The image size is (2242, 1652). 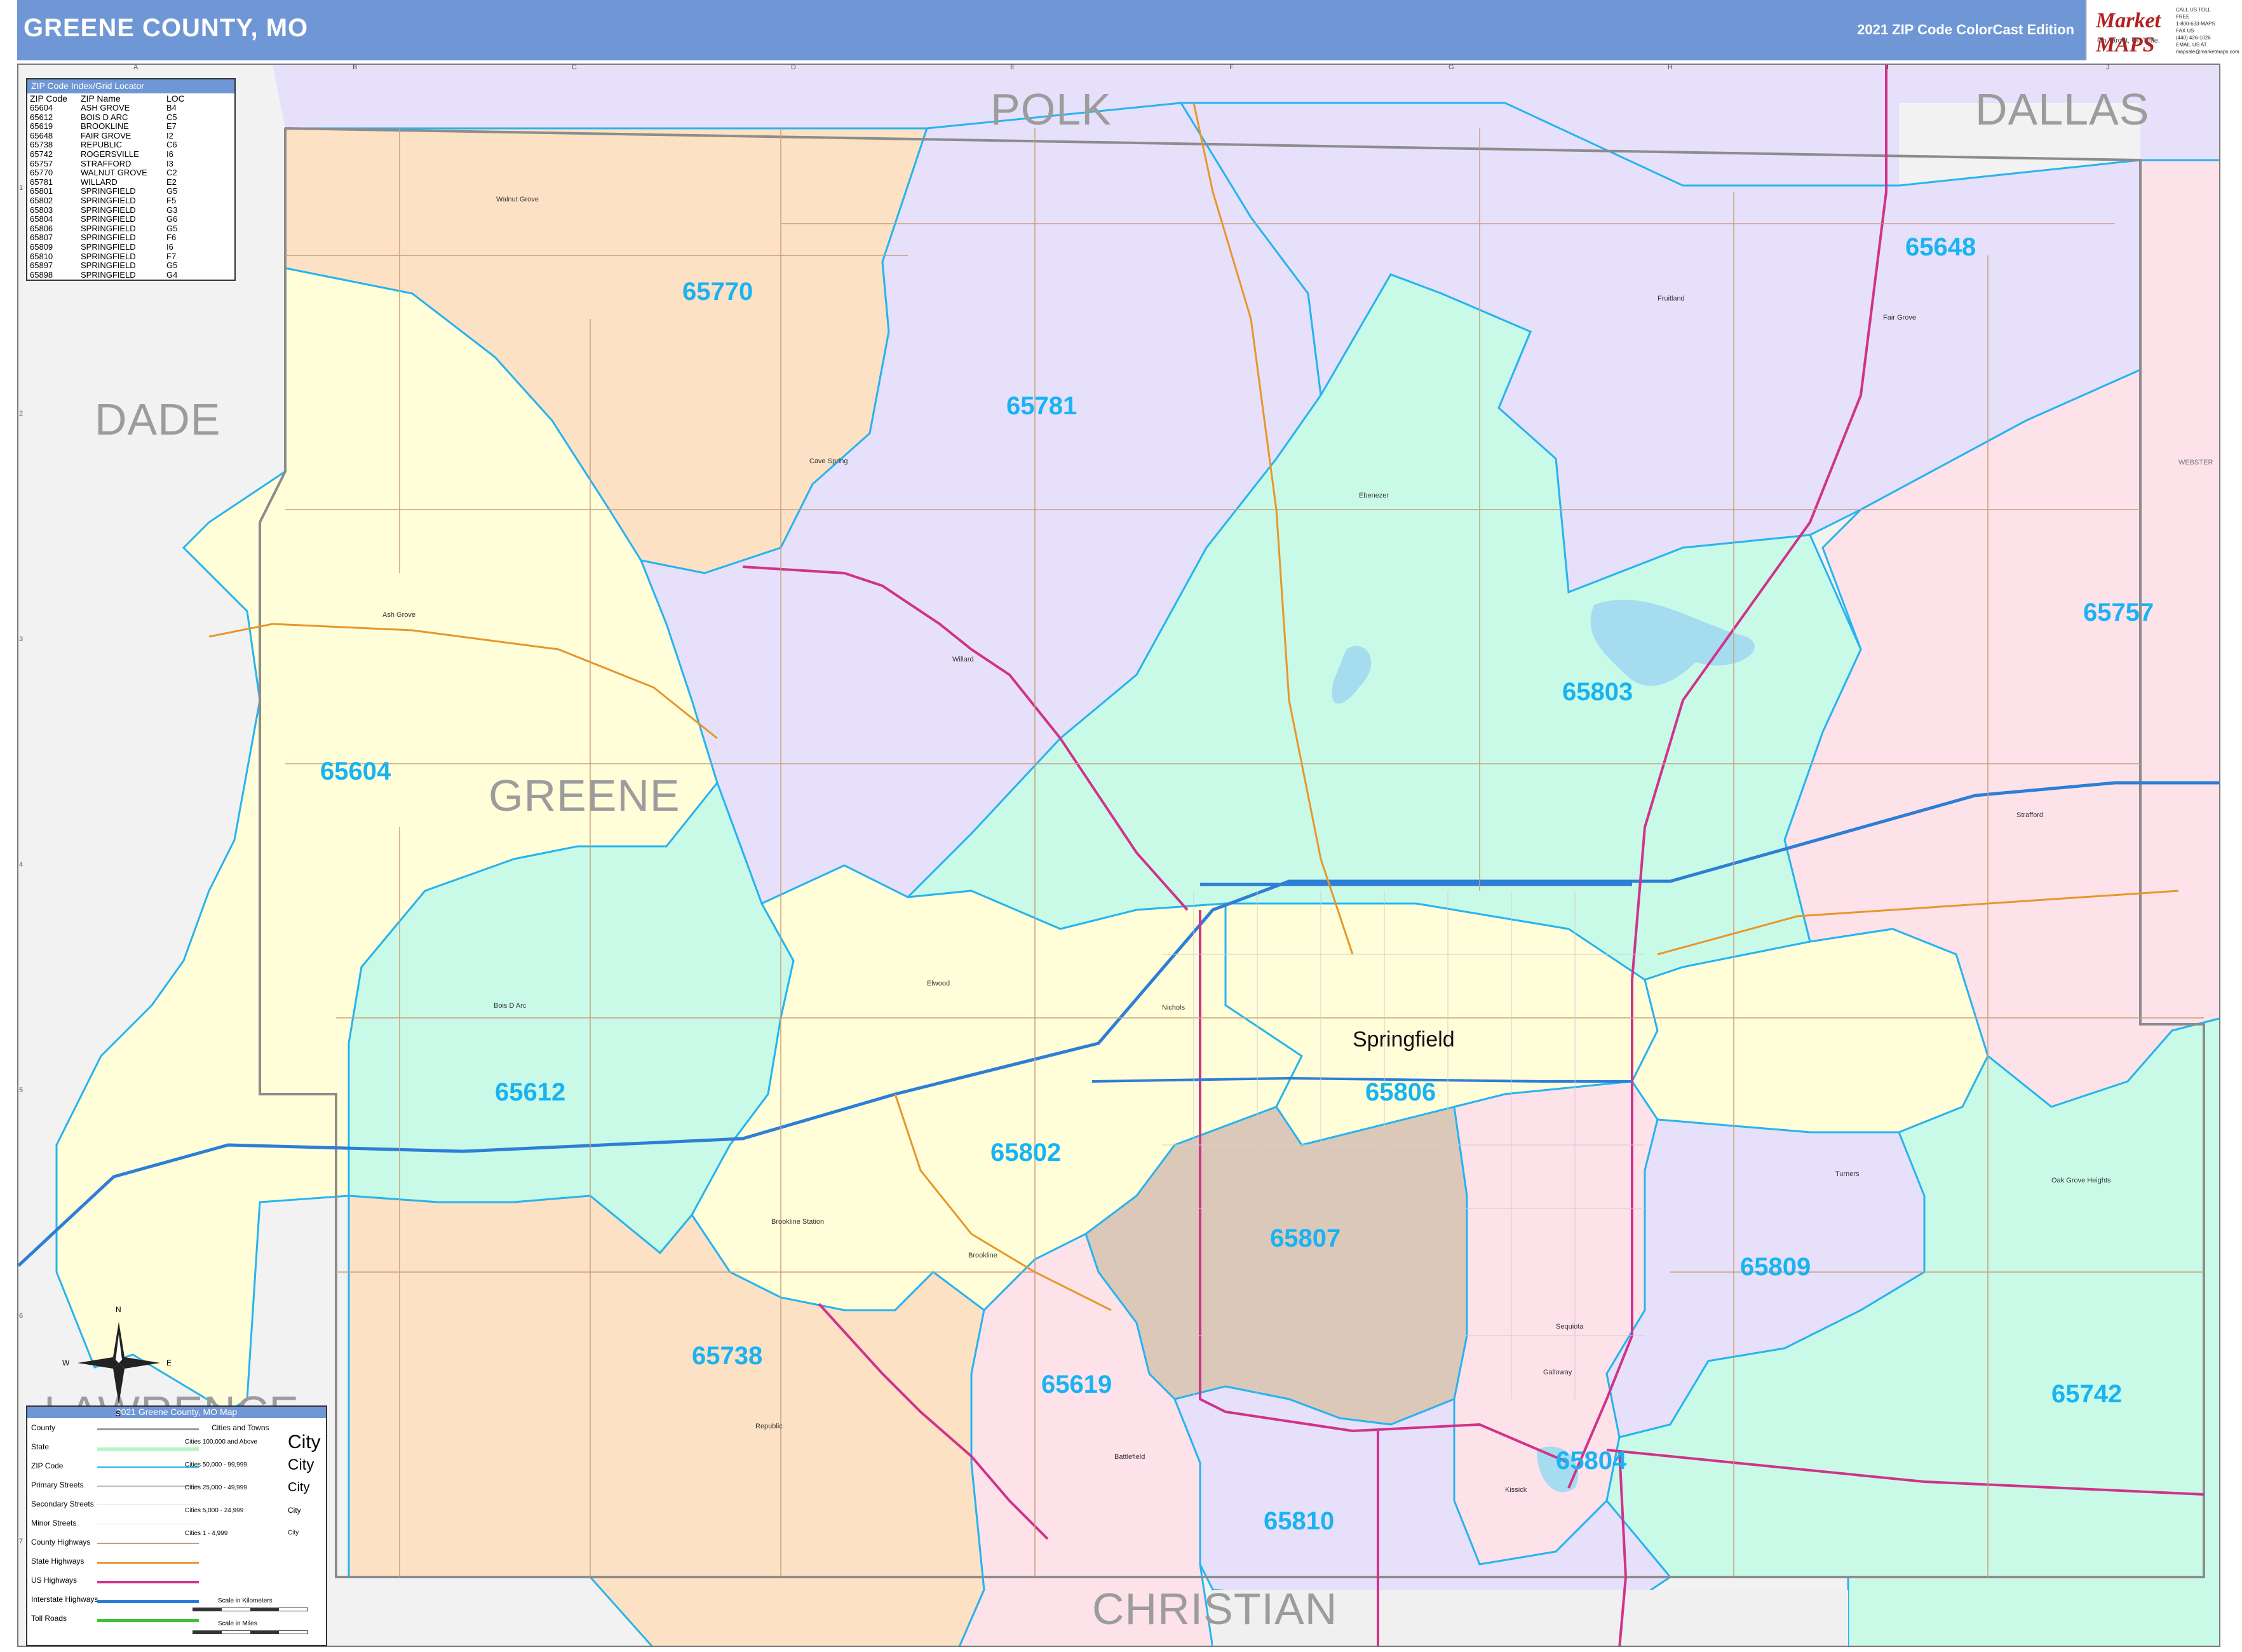 I want to click on compass-north: N, so click(x=118, y=1309).